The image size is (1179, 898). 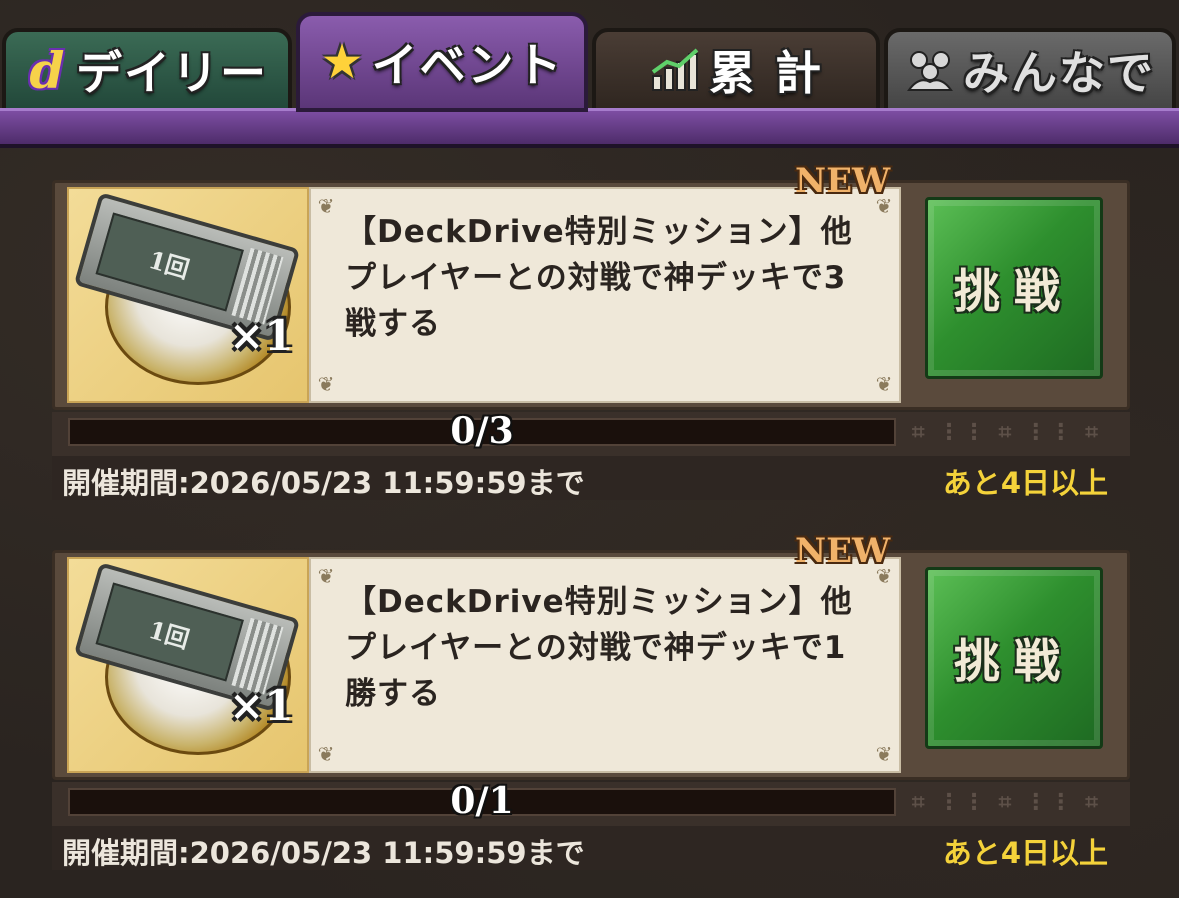 I want to click on tab-all: みんなで, so click(x=1030, y=70).